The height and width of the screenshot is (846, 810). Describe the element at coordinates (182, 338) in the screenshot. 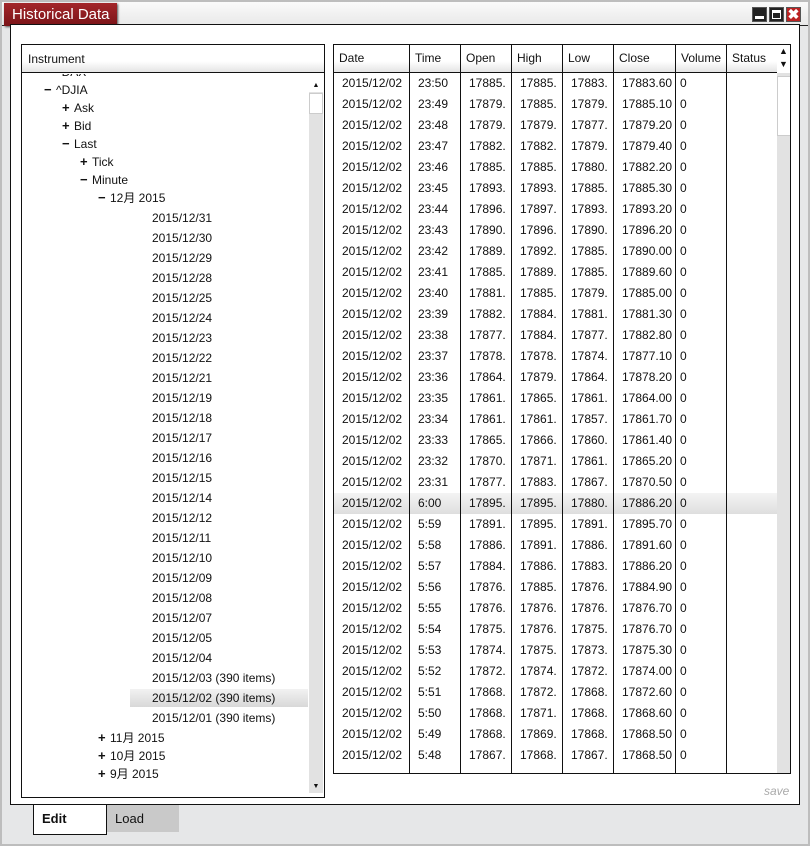

I see `tree-node: 2015/12/23` at that location.